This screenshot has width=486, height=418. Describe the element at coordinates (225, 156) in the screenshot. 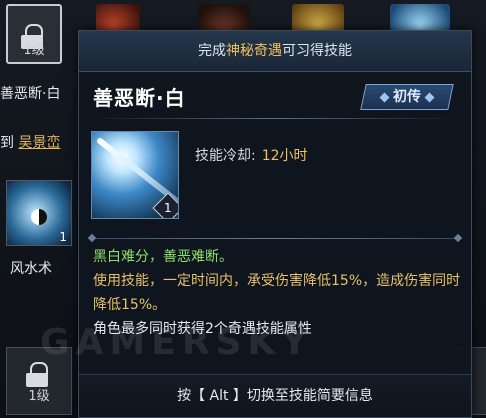

I see `cooldown-label: 技能冷却:` at that location.